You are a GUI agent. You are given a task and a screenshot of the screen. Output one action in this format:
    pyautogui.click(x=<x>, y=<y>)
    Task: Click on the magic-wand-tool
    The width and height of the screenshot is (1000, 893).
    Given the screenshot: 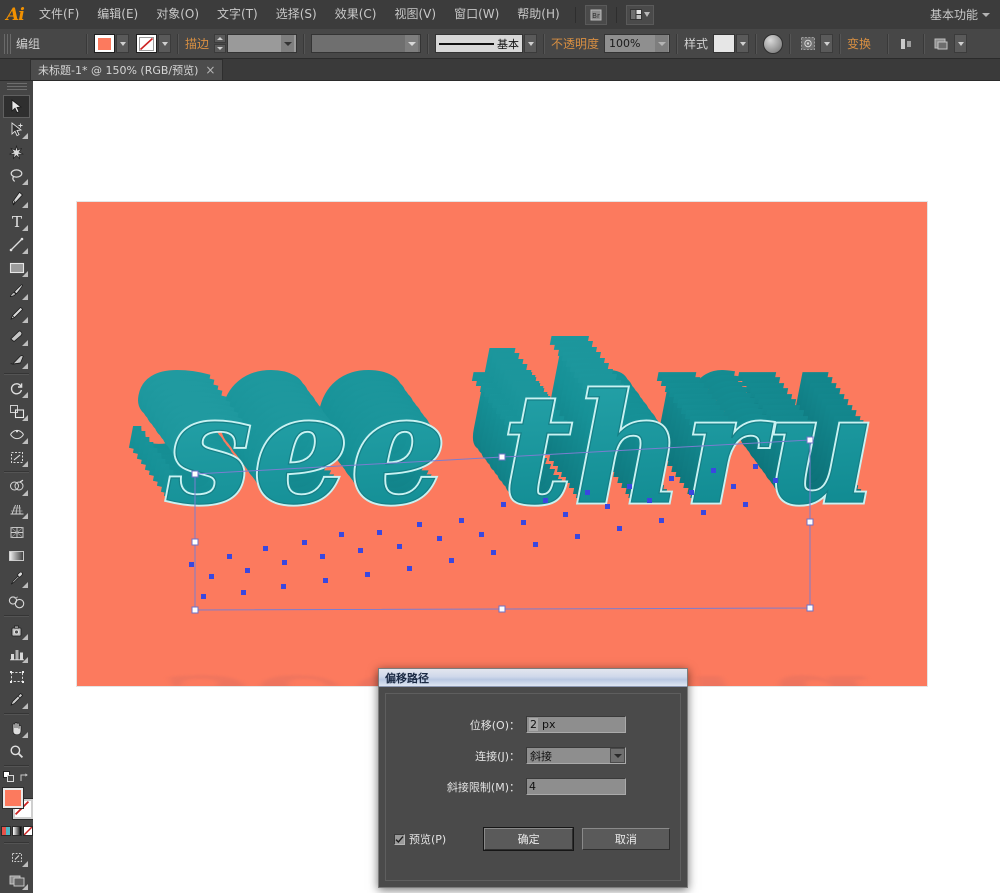 What is the action you would take?
    pyautogui.click(x=16, y=152)
    